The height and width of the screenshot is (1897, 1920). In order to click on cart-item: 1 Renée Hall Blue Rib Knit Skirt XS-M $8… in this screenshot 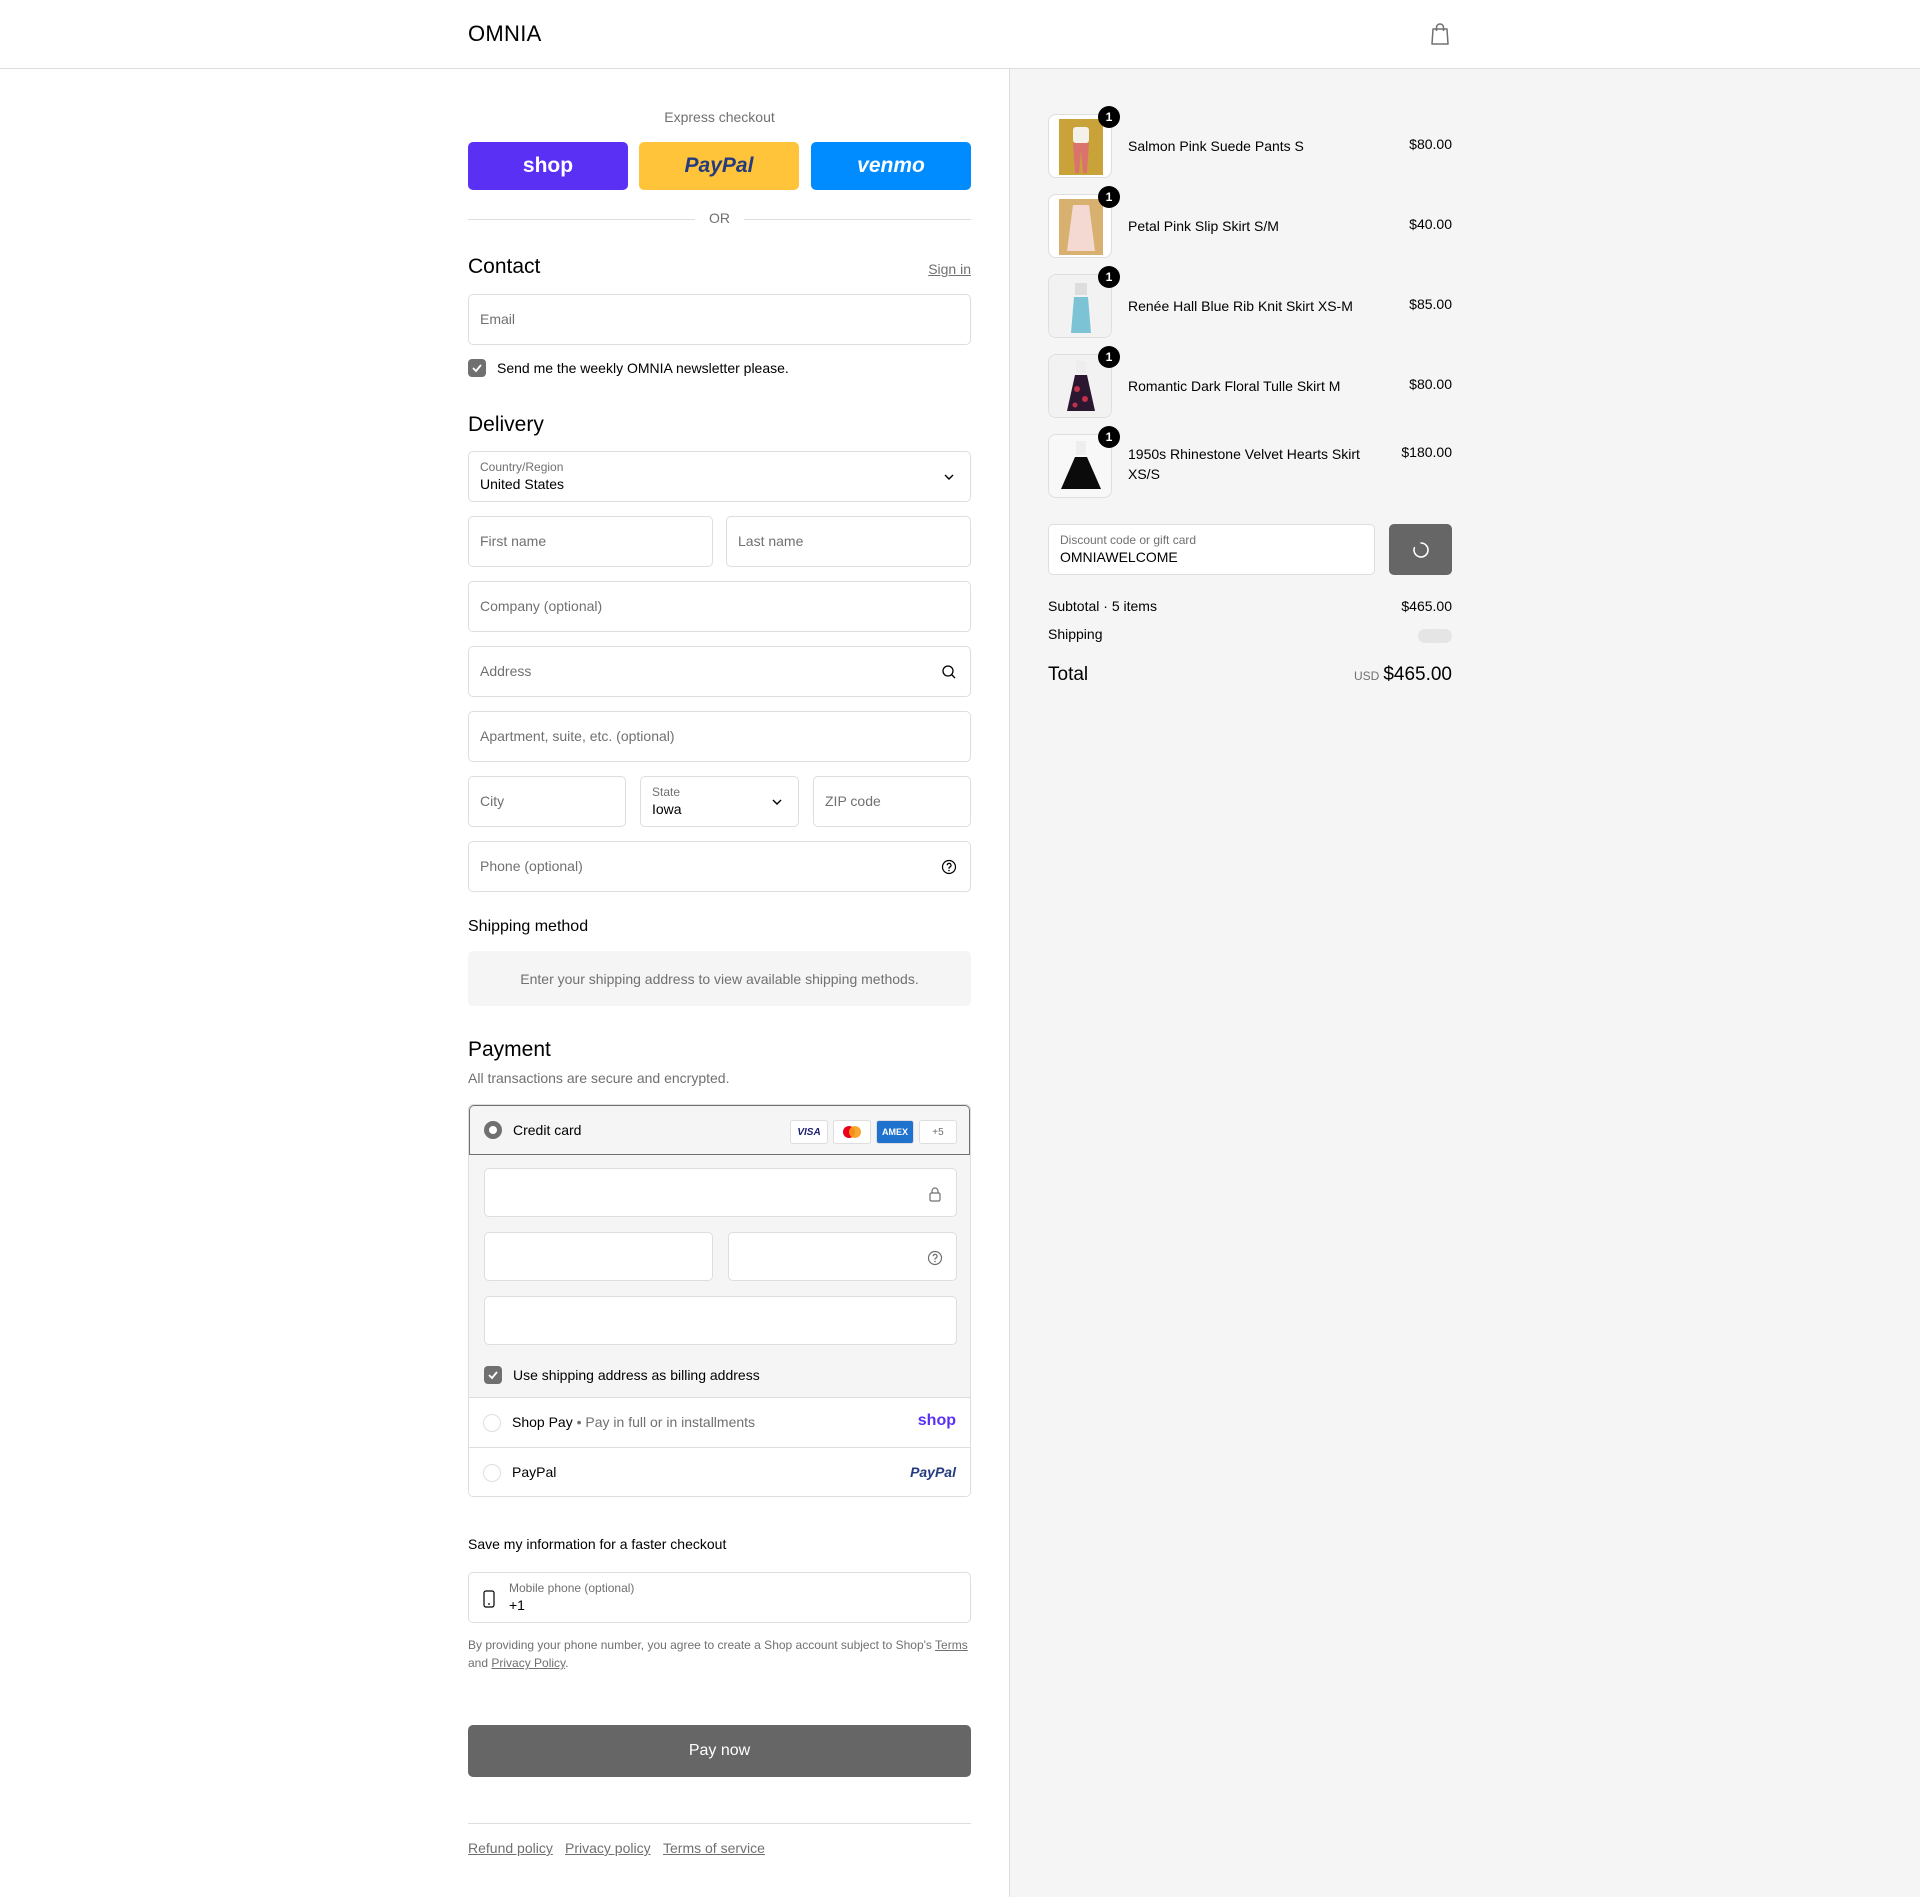, I will do `click(1250, 302)`.